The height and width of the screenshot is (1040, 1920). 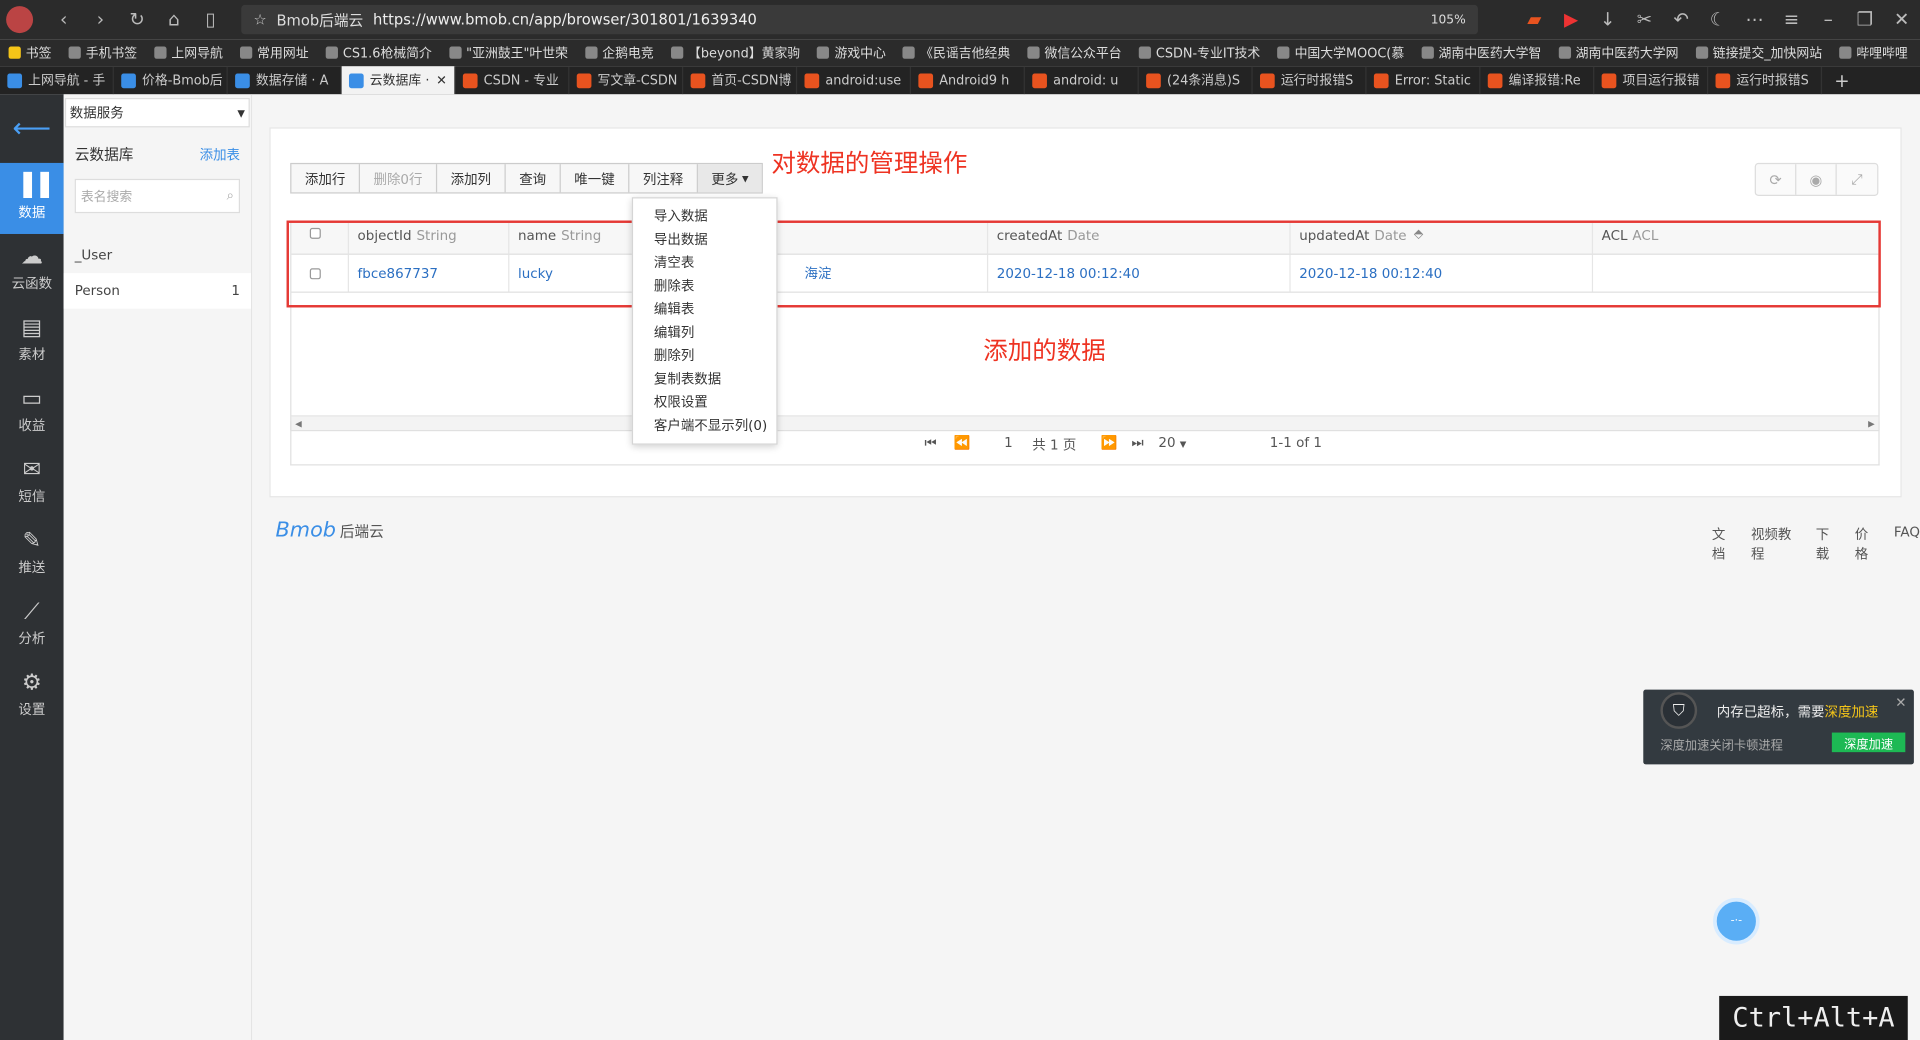 What do you see at coordinates (704, 401) in the screenshot?
I see `more-menu-item: 权限设置` at bounding box center [704, 401].